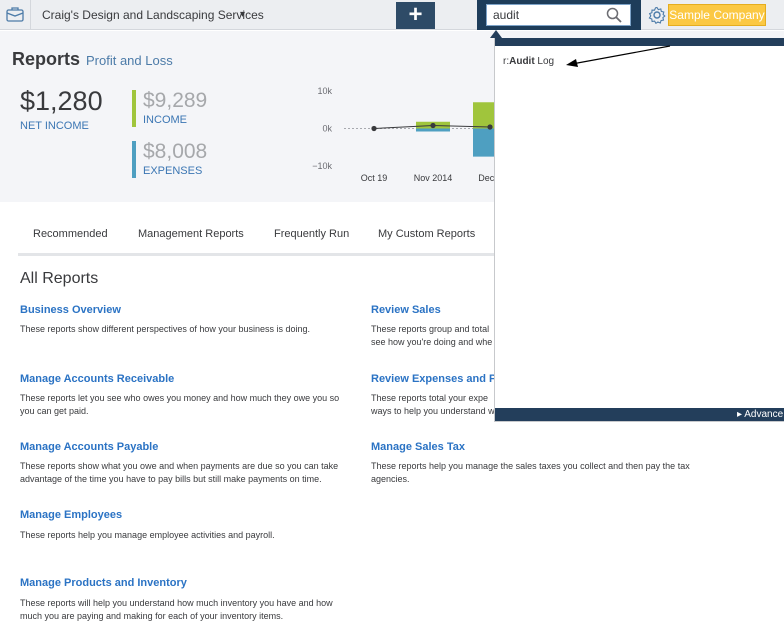 Image resolution: width=784 pixels, height=630 pixels. Describe the element at coordinates (522, 61) in the screenshot. I see `result-match: Audit` at that location.